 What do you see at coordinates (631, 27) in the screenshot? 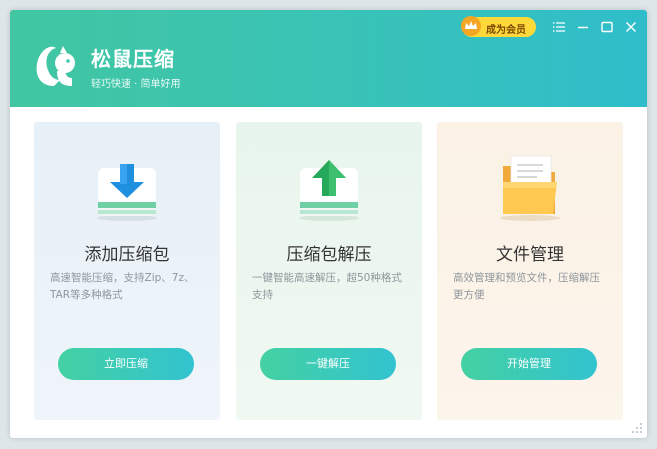
I see `close-icon` at bounding box center [631, 27].